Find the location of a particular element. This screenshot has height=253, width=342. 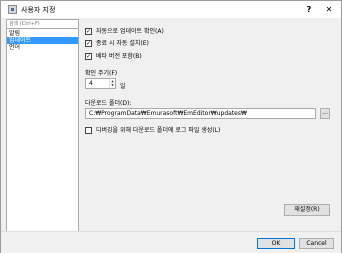

category-item-language: 언어 is located at coordinates (42, 47).